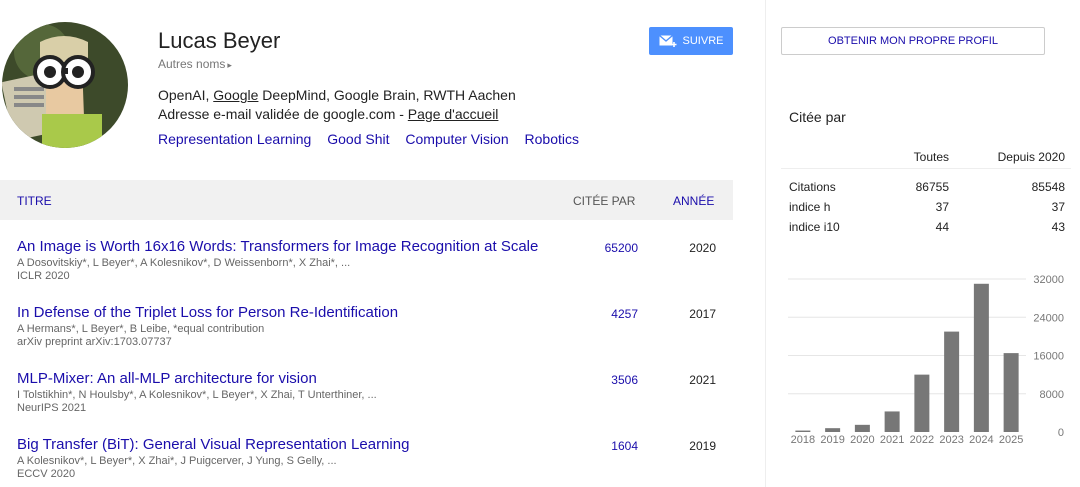  Describe the element at coordinates (922, 440) in the screenshot. I see `x-tick-label: 2022` at that location.